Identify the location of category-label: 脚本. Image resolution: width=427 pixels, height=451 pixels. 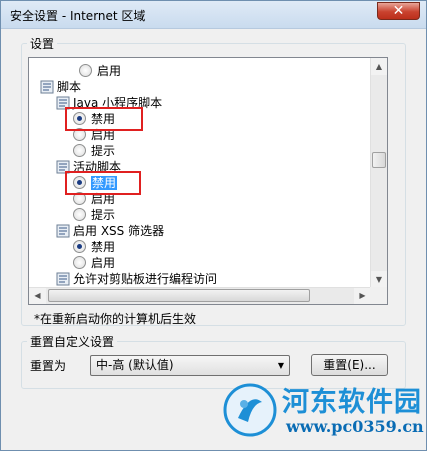
(69, 87).